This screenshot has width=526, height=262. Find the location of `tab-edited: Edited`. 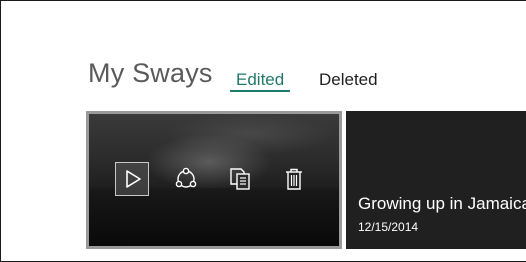

tab-edited: Edited is located at coordinates (260, 80).